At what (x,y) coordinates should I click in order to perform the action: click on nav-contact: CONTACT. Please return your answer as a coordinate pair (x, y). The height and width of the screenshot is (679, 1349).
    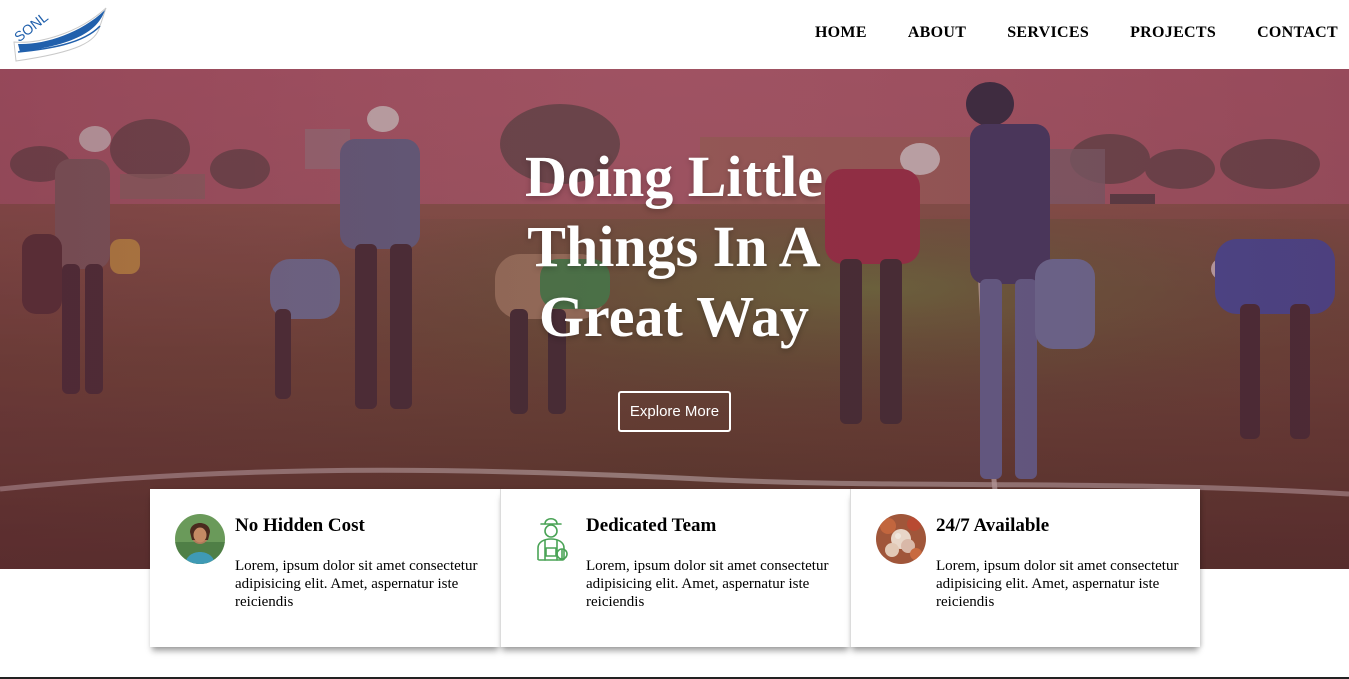
    Looking at the image, I should click on (1297, 33).